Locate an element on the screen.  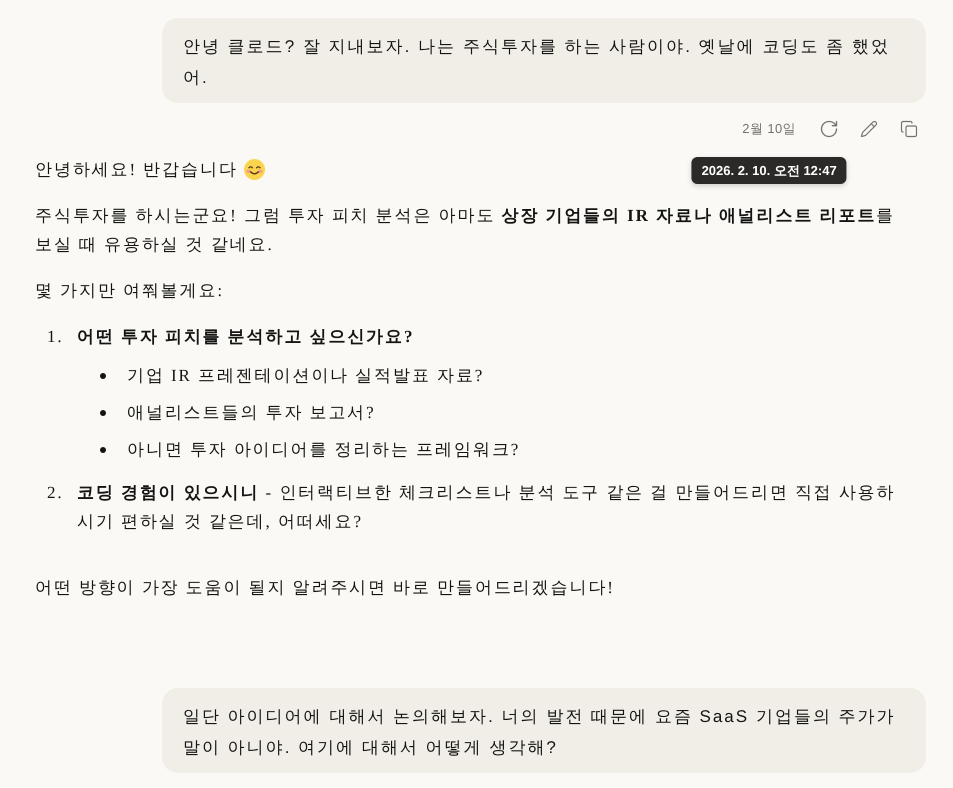
copy-icon is located at coordinates (909, 129).